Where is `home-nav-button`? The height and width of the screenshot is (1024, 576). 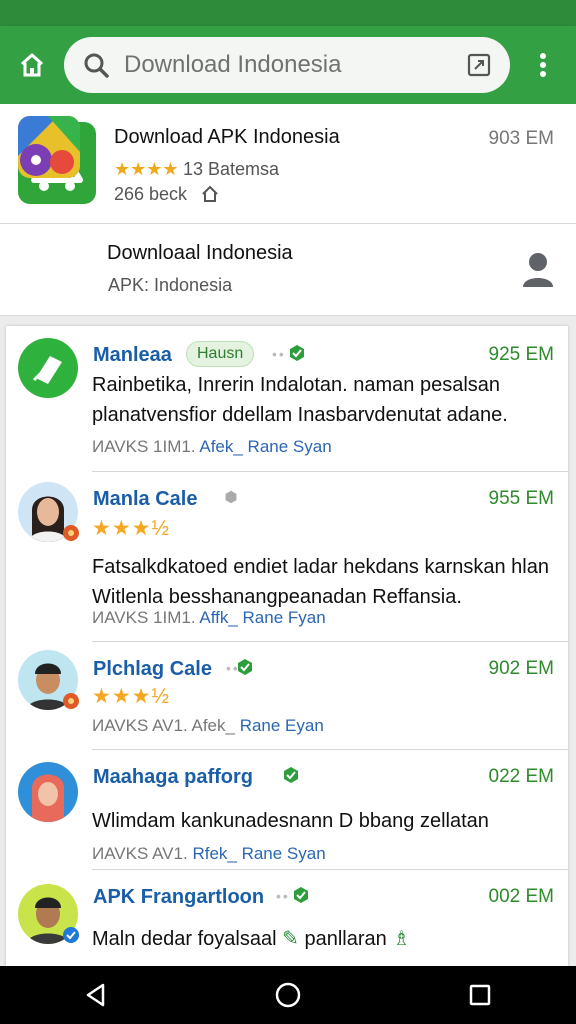
home-nav-button is located at coordinates (288, 995).